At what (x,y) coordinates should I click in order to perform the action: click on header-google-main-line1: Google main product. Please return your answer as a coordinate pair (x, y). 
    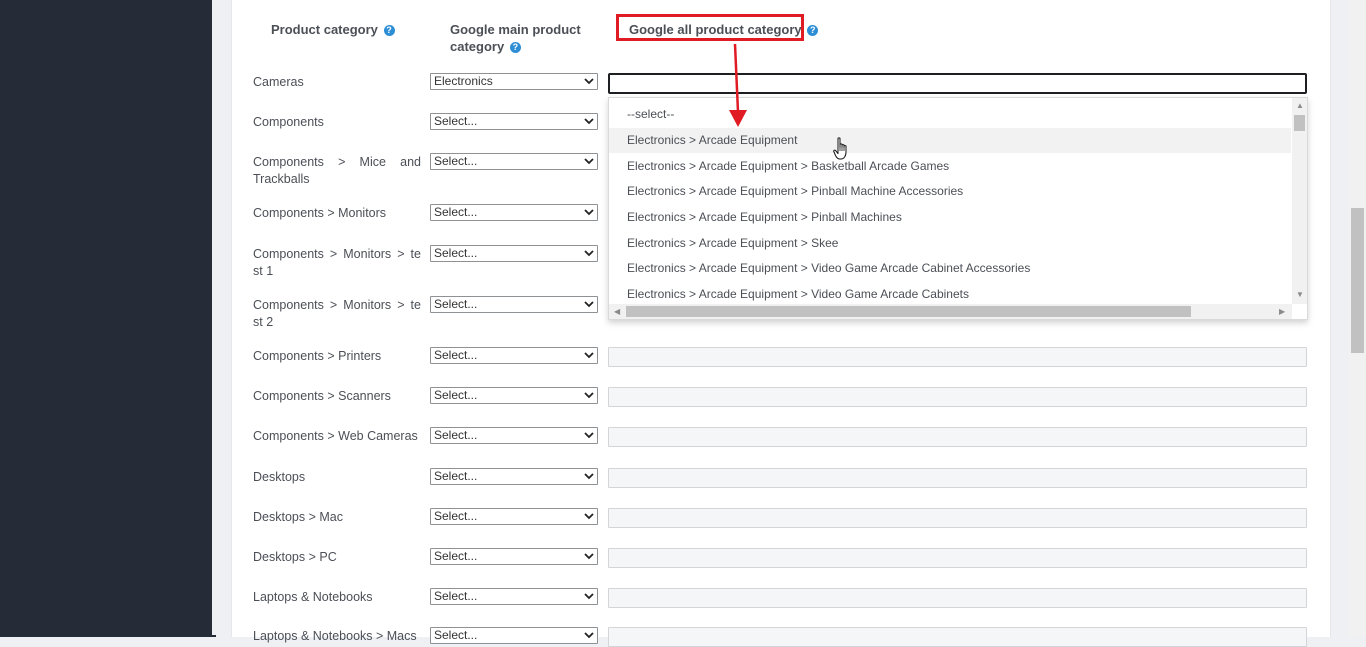
    Looking at the image, I should click on (515, 29).